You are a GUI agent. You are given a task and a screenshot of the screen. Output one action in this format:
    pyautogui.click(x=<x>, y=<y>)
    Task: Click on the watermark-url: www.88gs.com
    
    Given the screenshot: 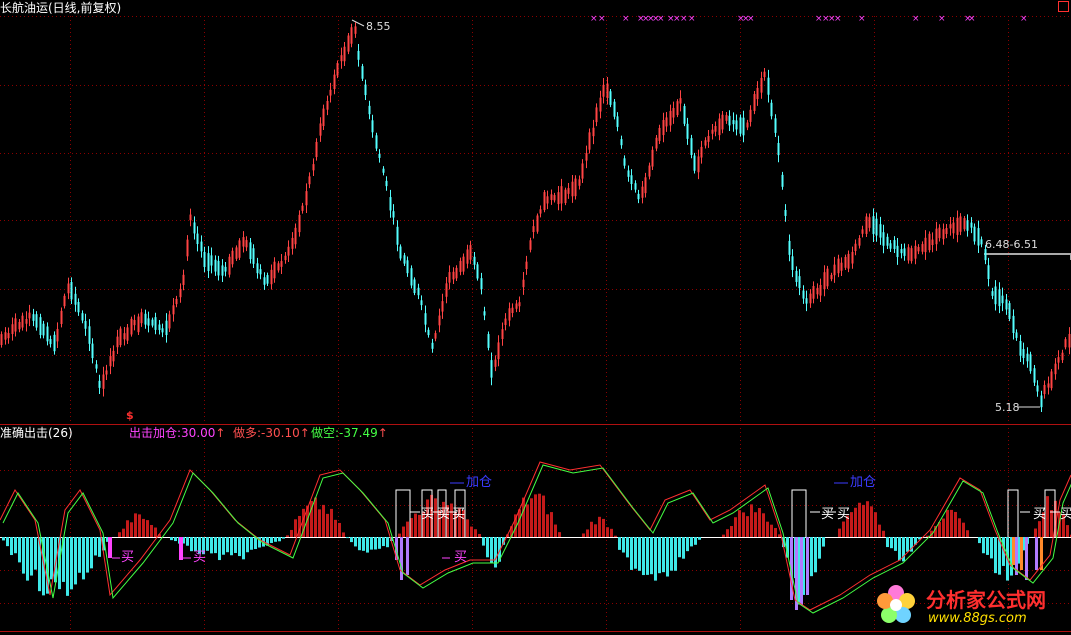 What is the action you would take?
    pyautogui.click(x=977, y=618)
    